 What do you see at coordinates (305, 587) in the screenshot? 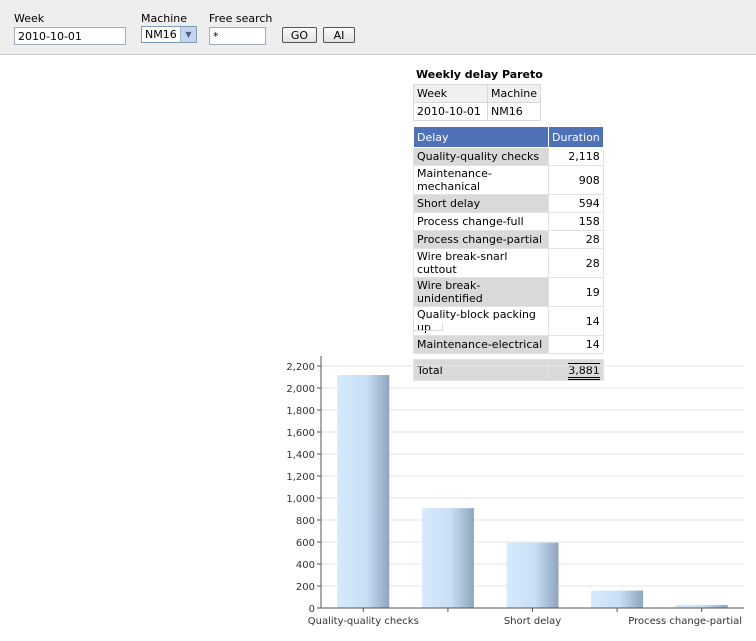
I see `y-tick-label: 200` at bounding box center [305, 587].